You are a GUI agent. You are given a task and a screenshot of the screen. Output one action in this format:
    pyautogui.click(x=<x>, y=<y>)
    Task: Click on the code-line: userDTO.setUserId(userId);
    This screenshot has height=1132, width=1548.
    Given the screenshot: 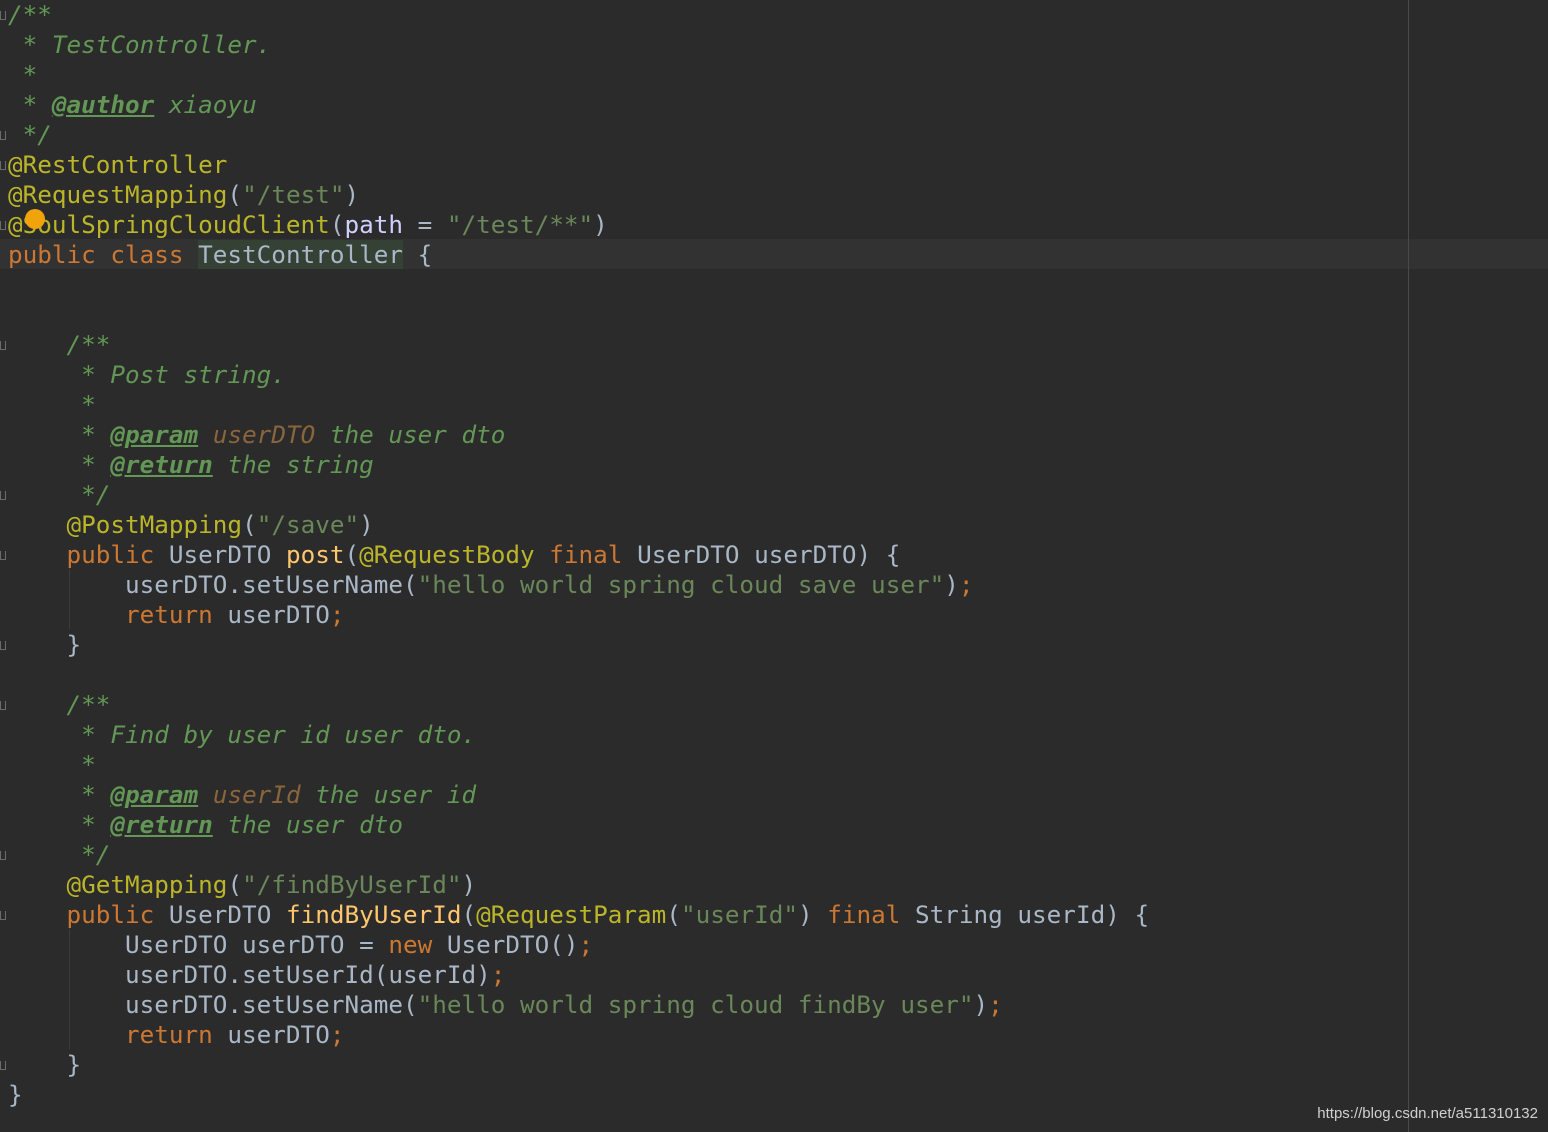 What is the action you would take?
    pyautogui.click(x=256, y=975)
    